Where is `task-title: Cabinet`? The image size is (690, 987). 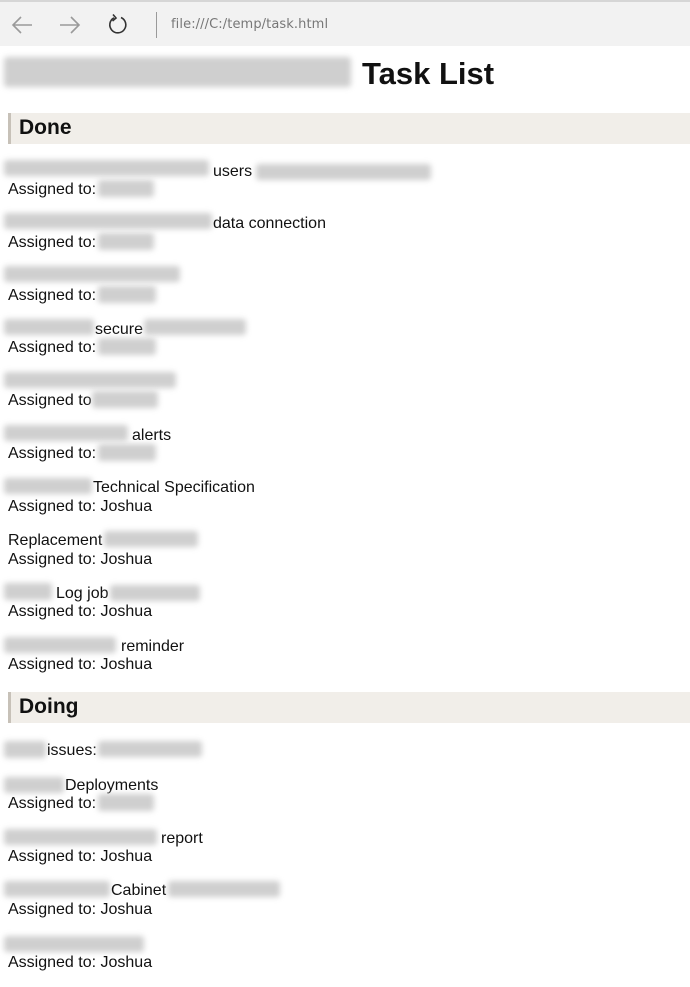
task-title: Cabinet is located at coordinates (139, 890).